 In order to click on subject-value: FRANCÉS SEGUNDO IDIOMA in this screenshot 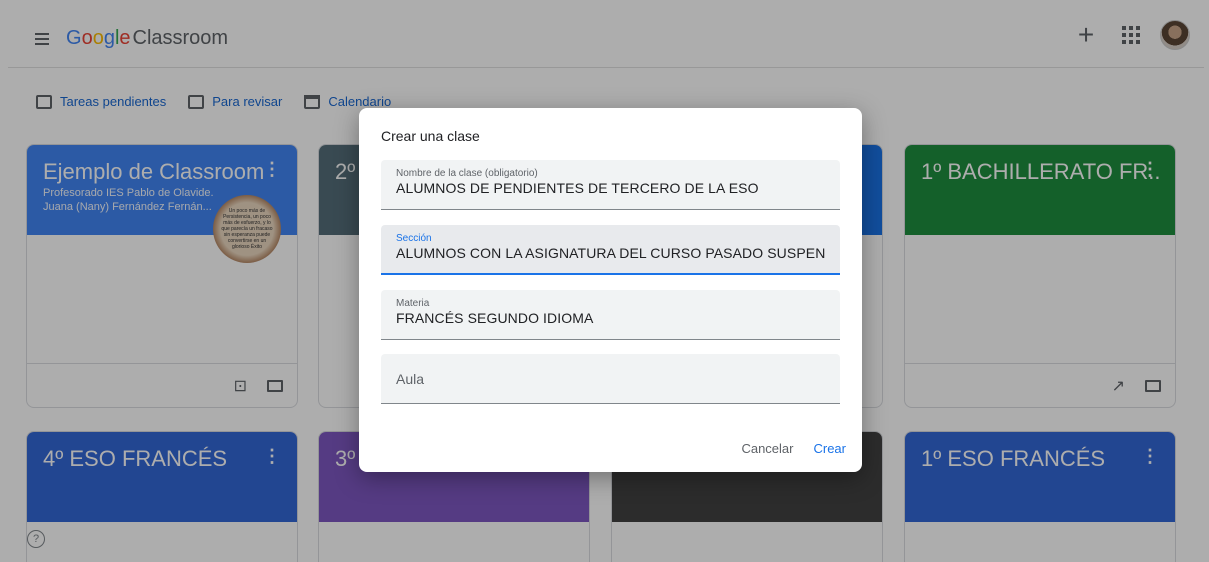, I will do `click(610, 318)`.